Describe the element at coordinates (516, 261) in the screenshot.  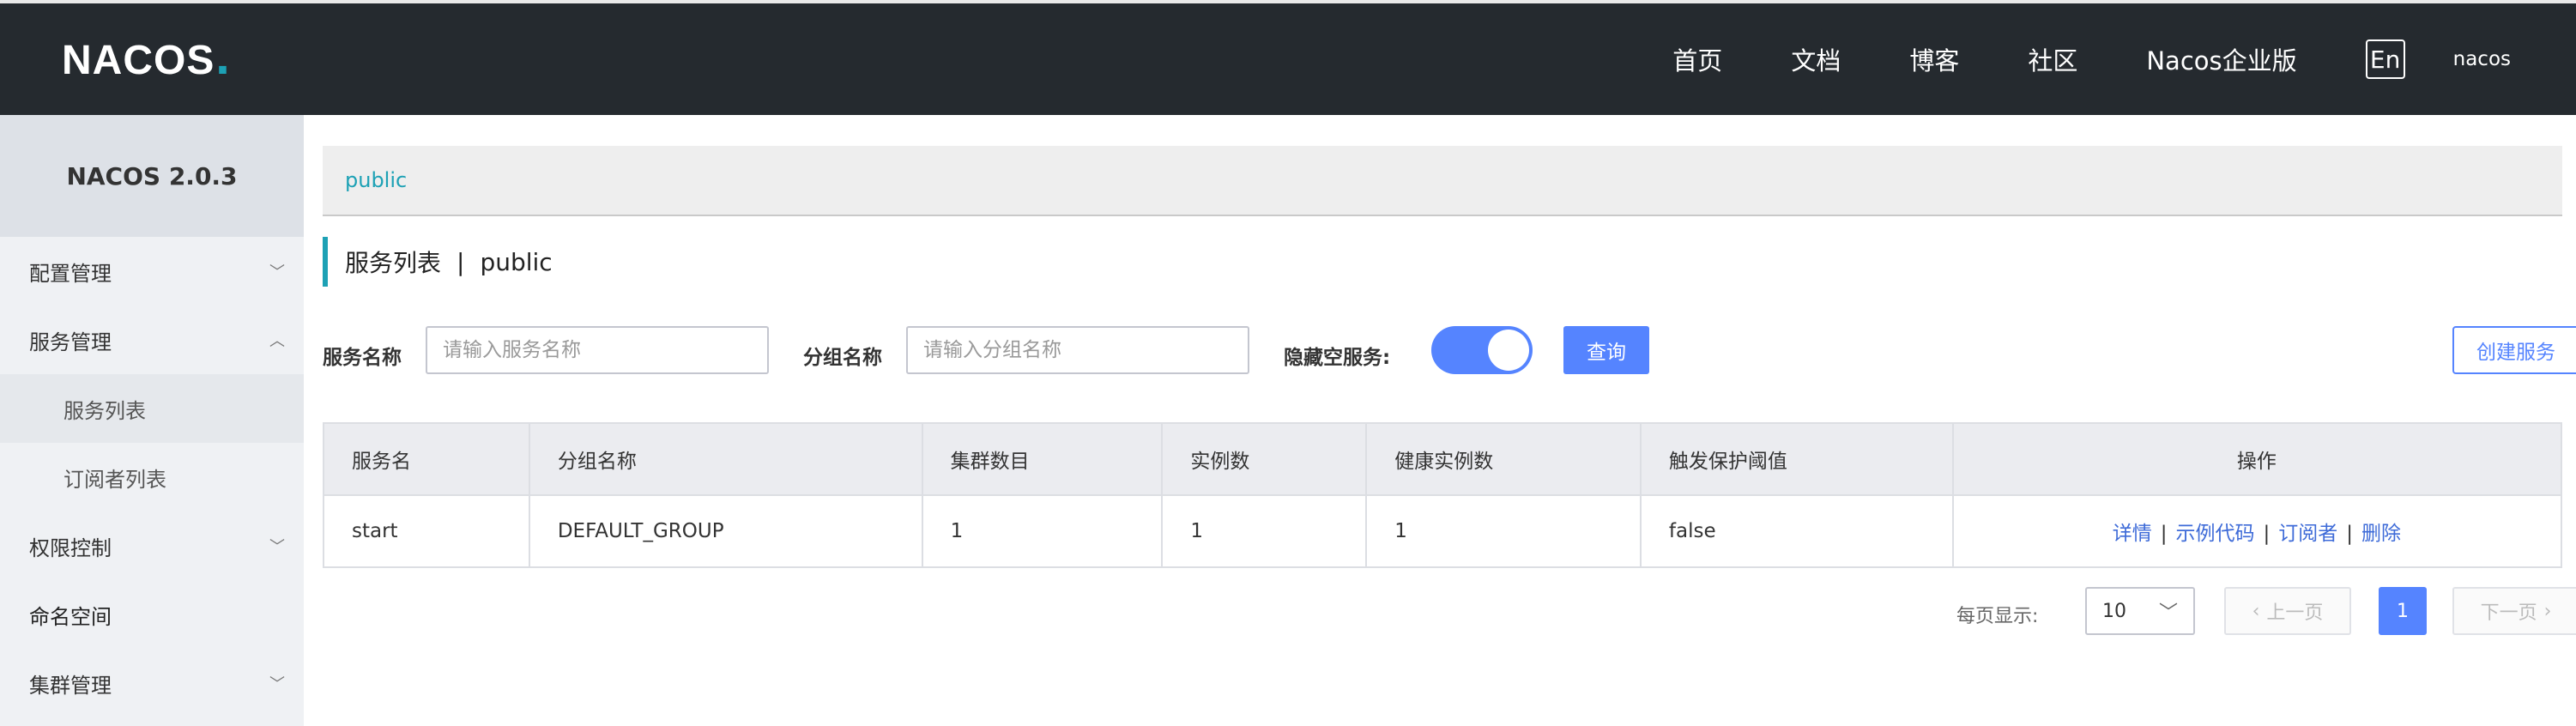
I see `page-title-namespace: public` at that location.